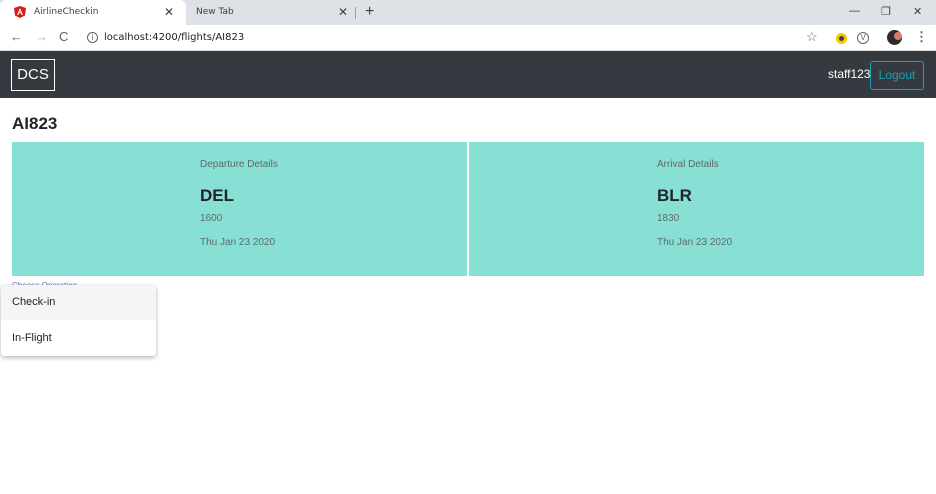 The image size is (936, 494). What do you see at coordinates (468, 12) in the screenshot?
I see `browser-tab-strip: AirlineCheckin ✕ New Tab ✕ + — ❐ ✕` at bounding box center [468, 12].